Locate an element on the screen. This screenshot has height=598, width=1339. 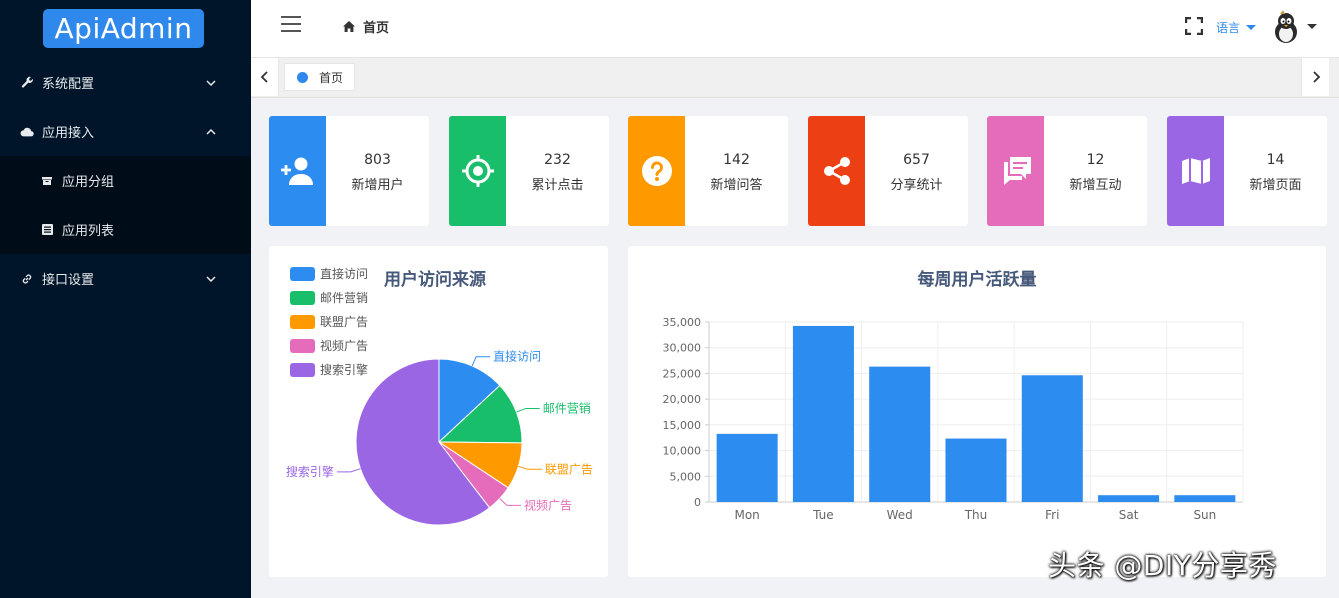
chevron-up-icon is located at coordinates (211, 131).